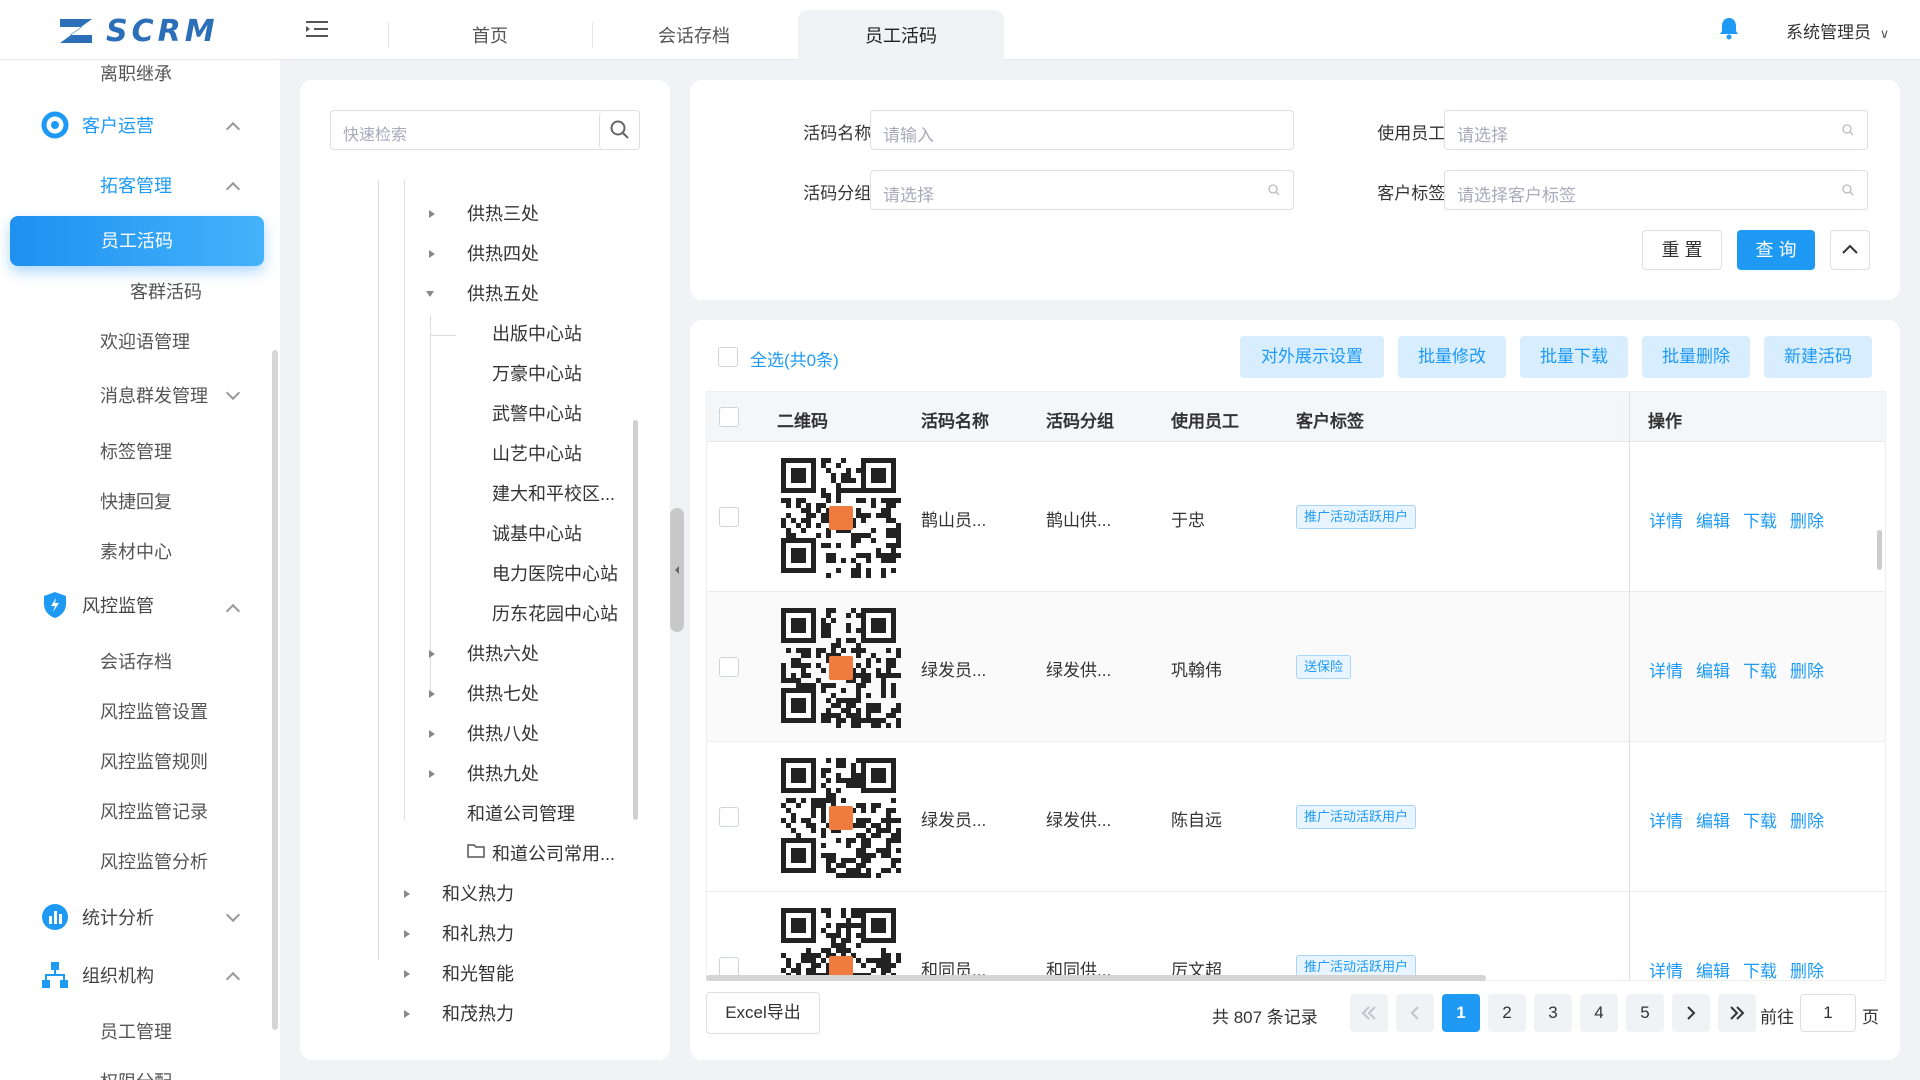 This screenshot has width=1920, height=1080. I want to click on select-all-label: 全选(共0条), so click(794, 358).